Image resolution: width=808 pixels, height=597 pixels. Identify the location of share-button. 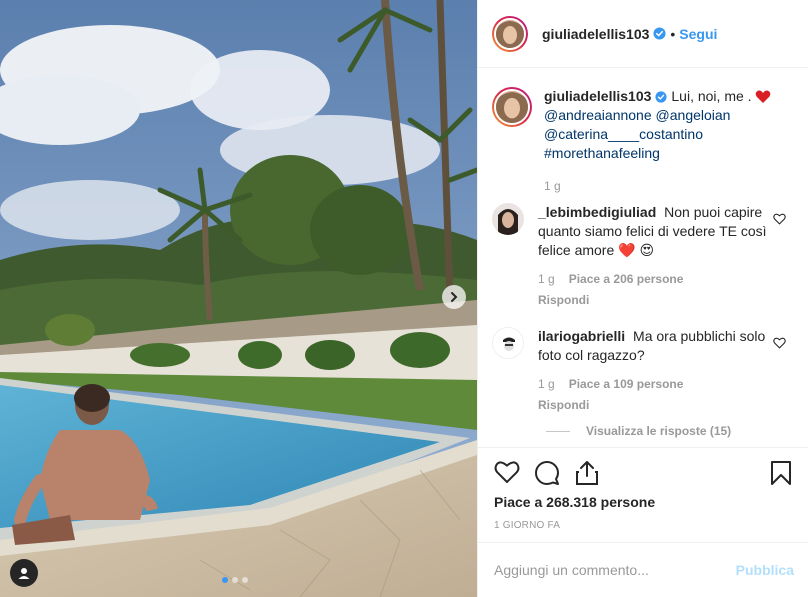
(587, 474).